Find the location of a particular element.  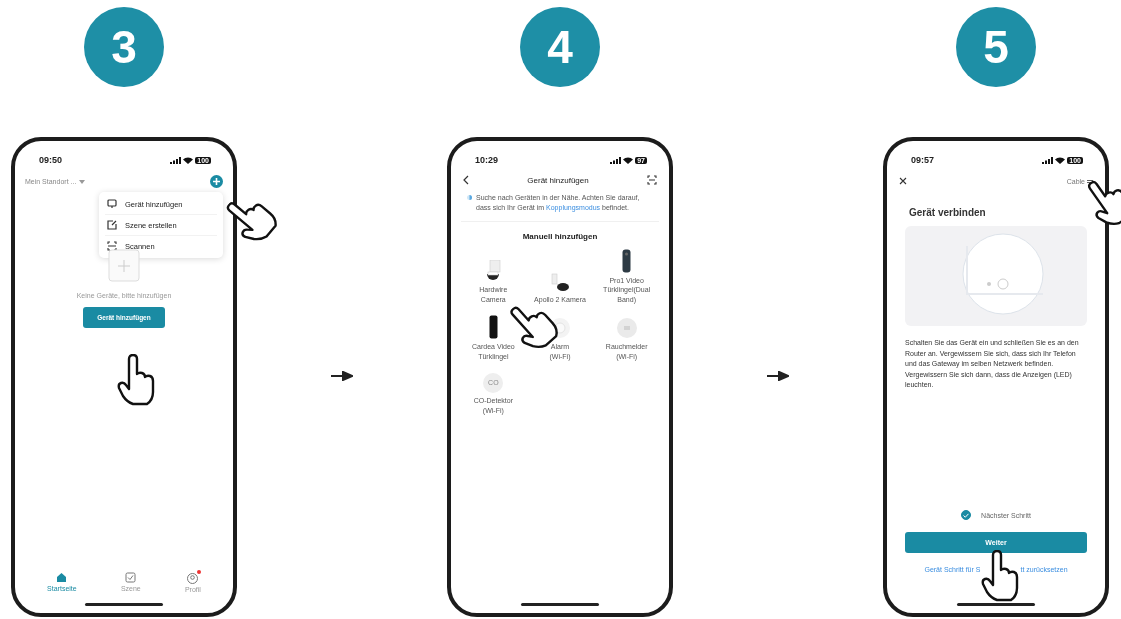

status-time: 09:50 is located at coordinates (51, 160).